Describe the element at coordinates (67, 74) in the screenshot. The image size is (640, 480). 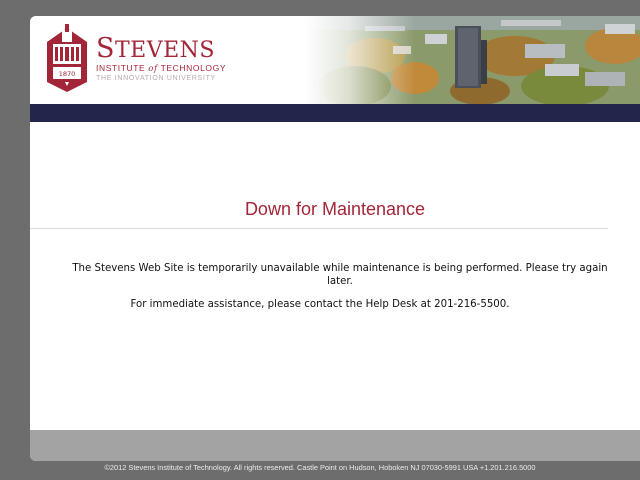
I see `crest-year: 1870` at that location.